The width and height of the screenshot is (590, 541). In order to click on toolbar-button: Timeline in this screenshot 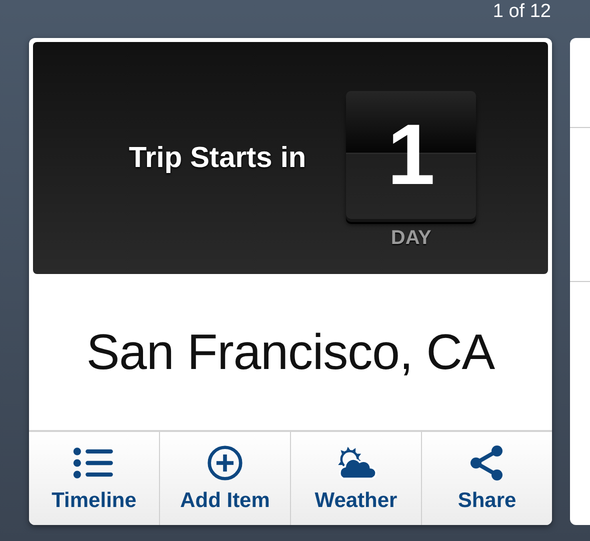, I will do `click(94, 478)`.